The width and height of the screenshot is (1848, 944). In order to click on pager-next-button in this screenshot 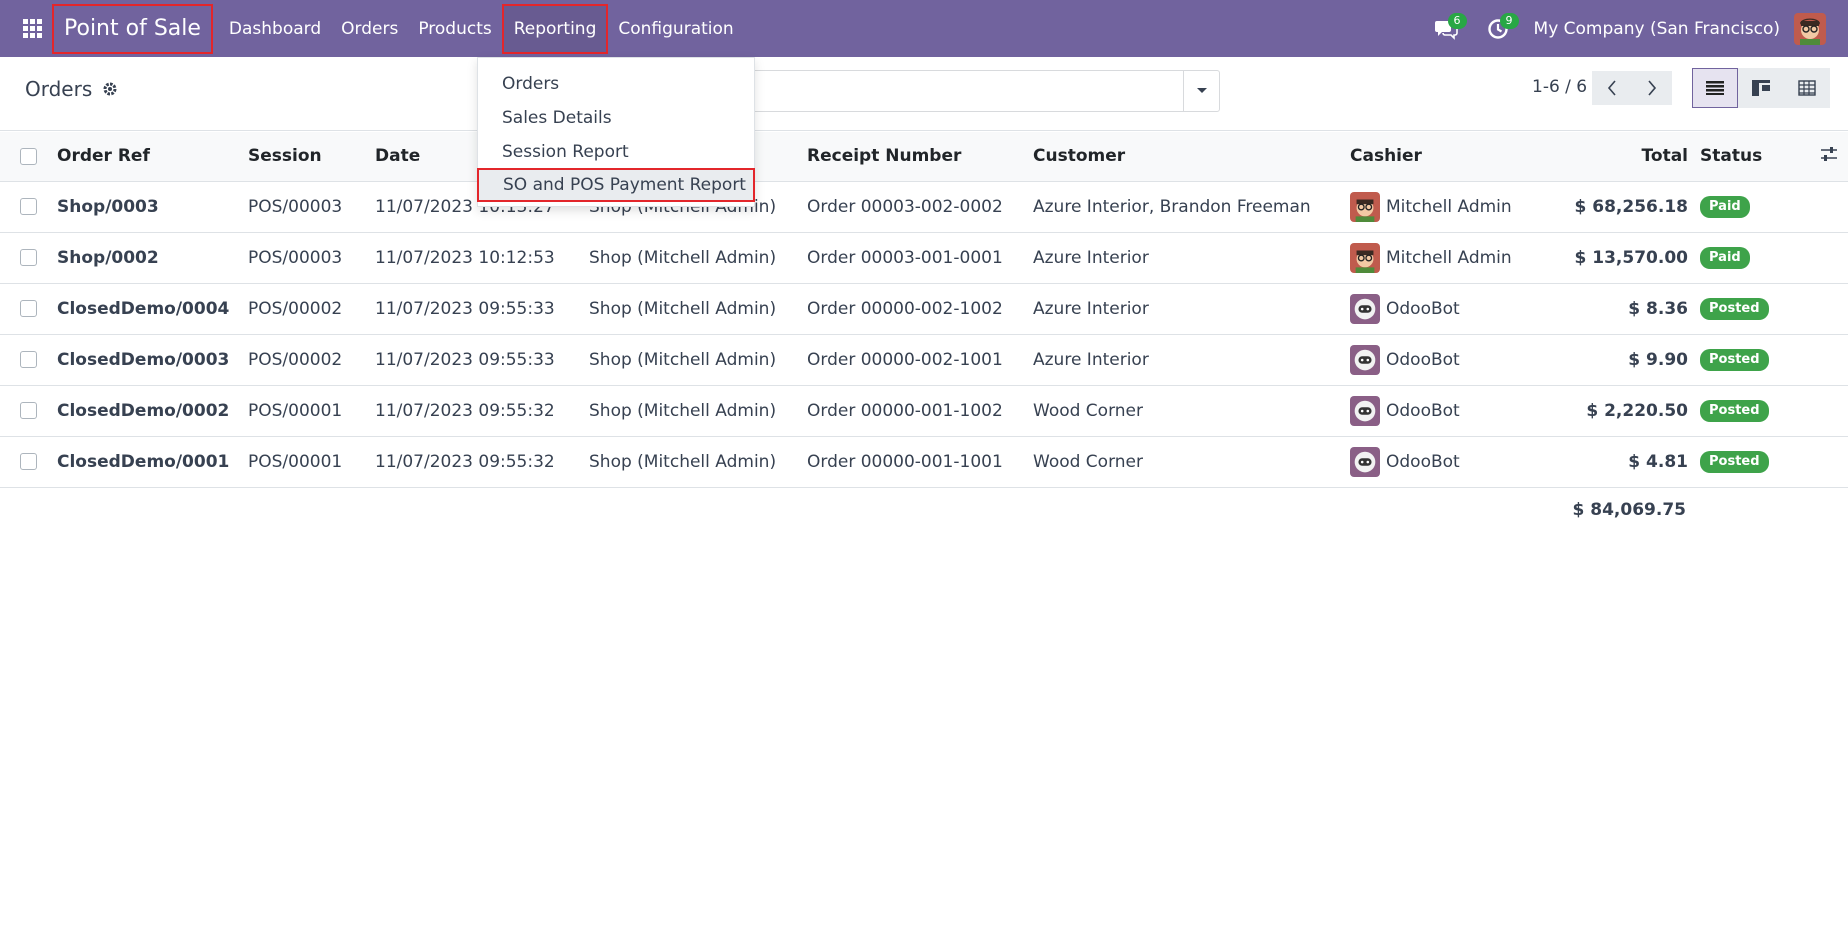, I will do `click(1652, 88)`.